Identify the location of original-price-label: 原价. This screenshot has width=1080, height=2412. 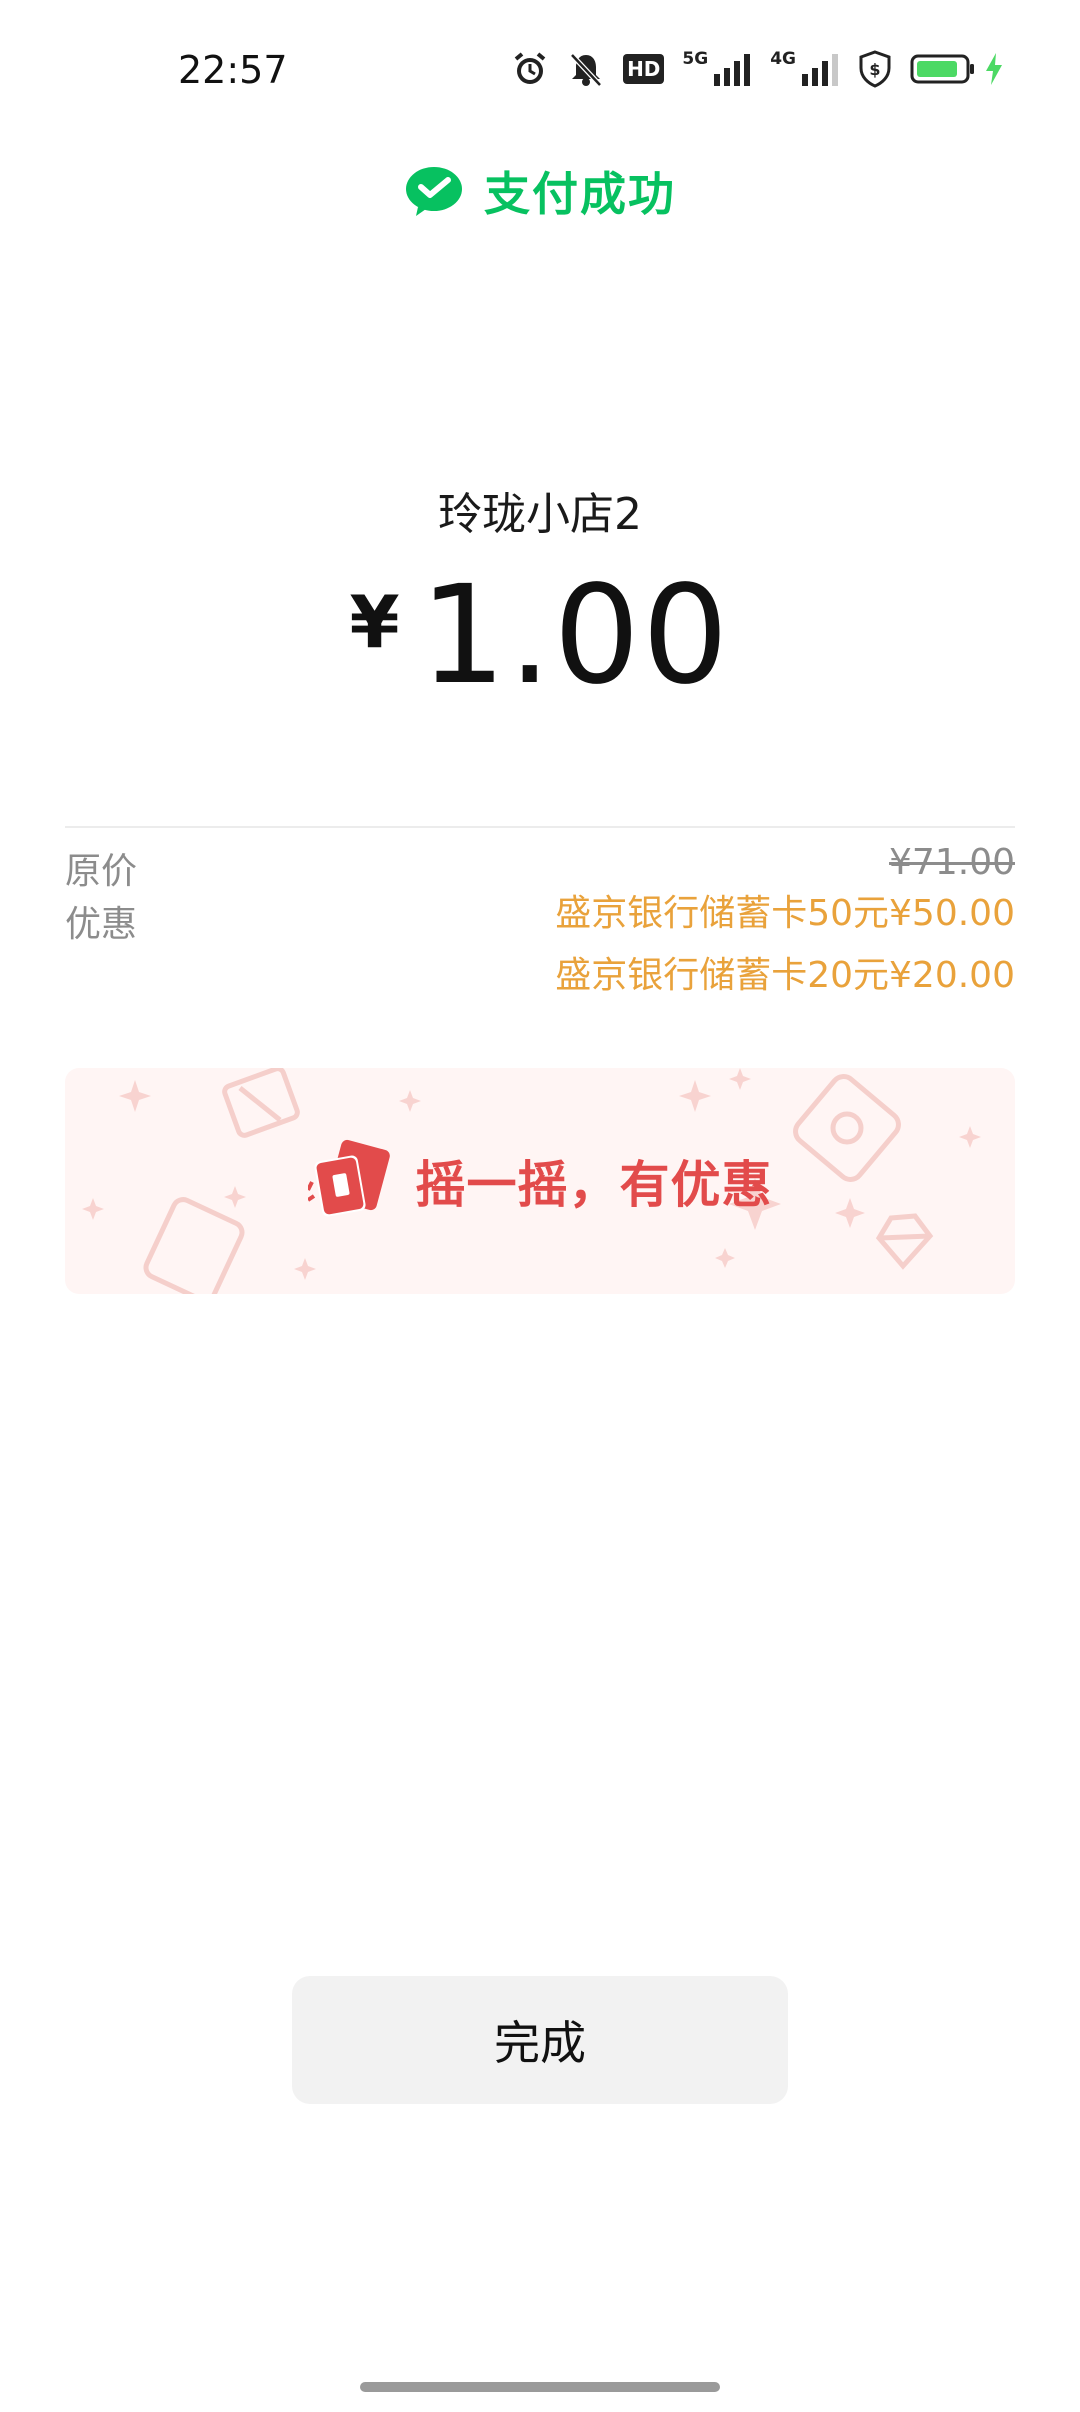
(101, 871).